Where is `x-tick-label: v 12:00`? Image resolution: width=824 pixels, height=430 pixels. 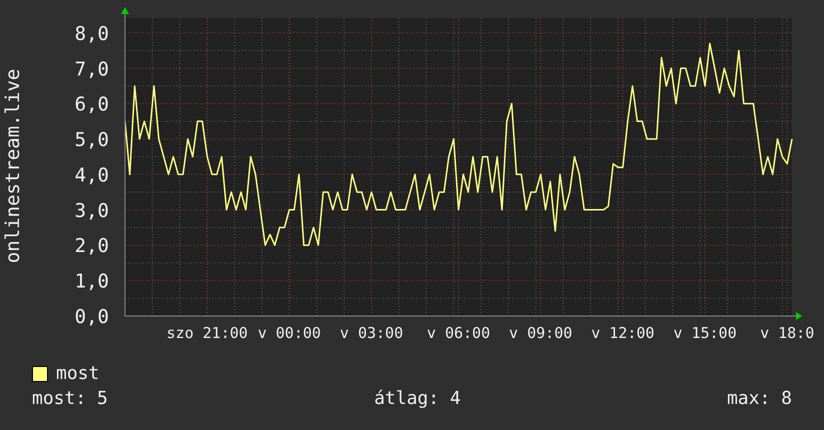
x-tick-label: v 12:00 is located at coordinates (622, 333).